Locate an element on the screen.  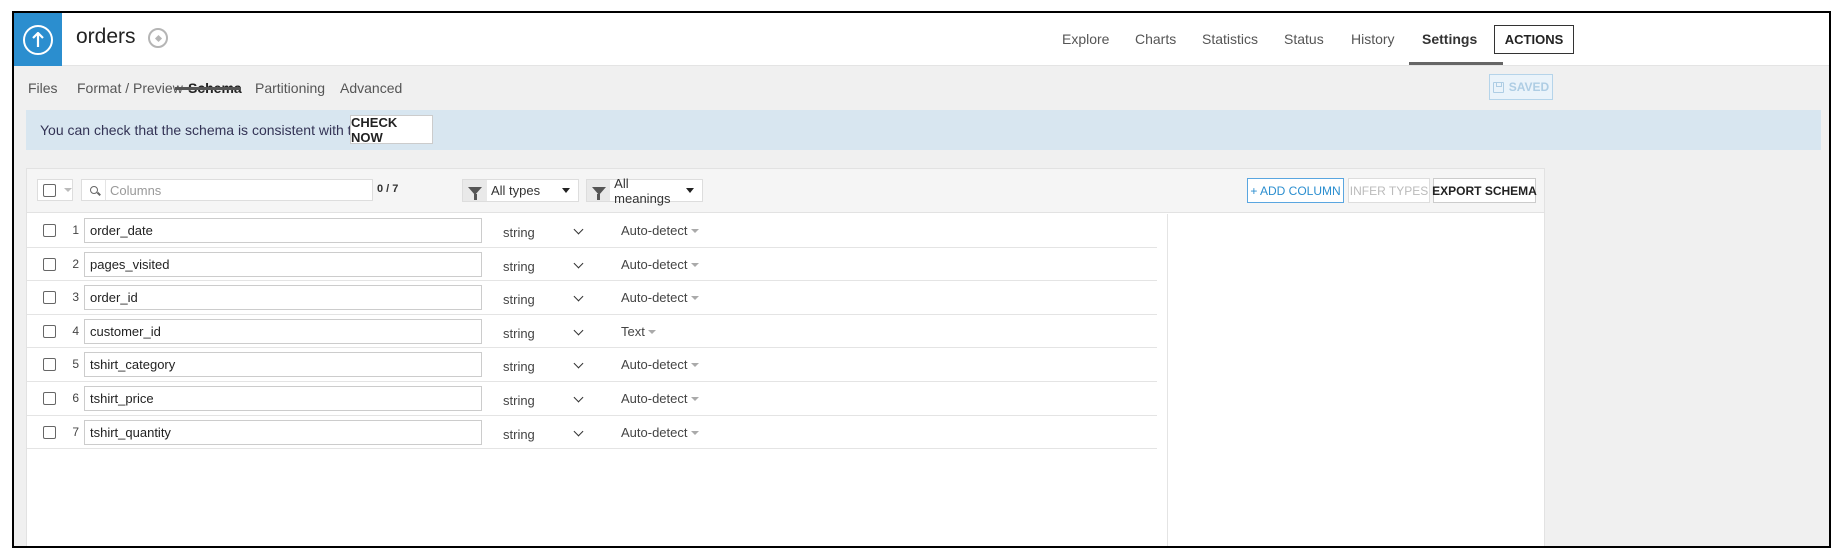
infer-types-button: INFER TYPES is located at coordinates (1389, 190).